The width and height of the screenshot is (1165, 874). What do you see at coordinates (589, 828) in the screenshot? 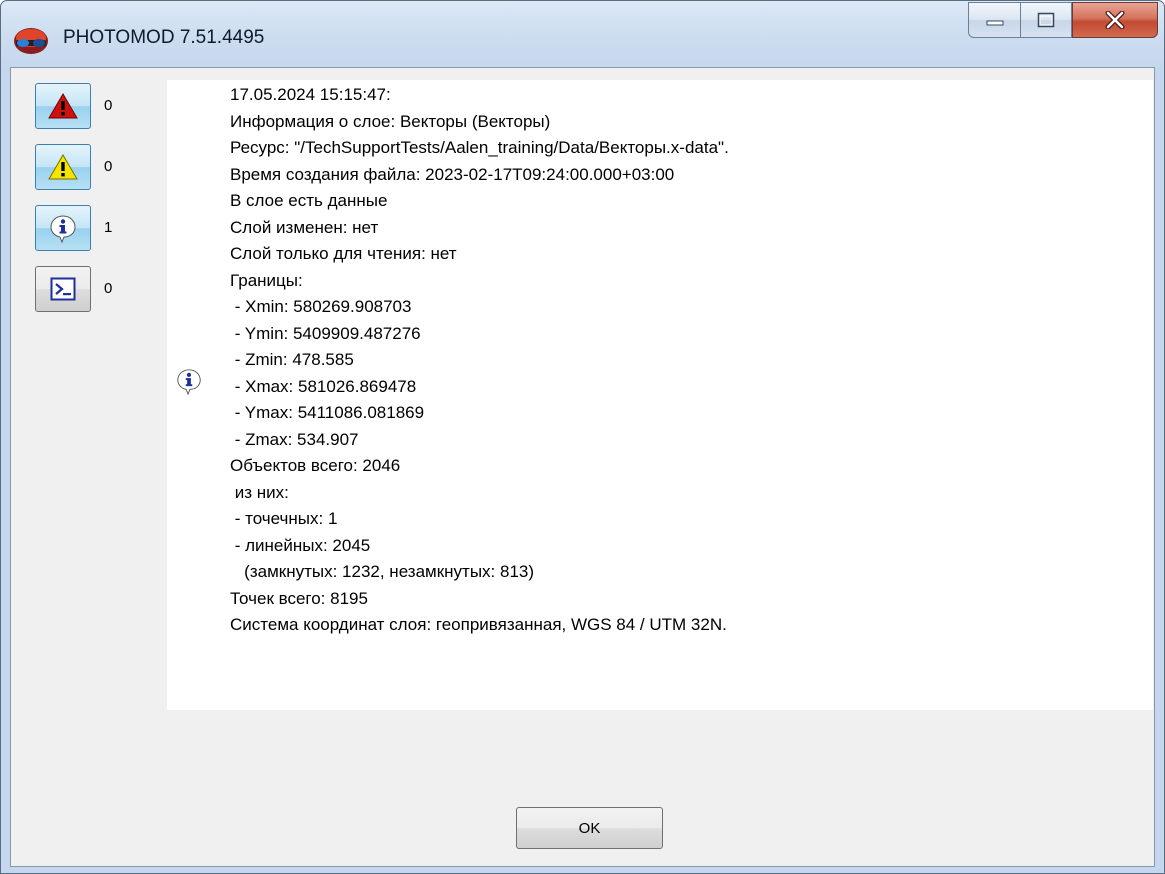
I see `ok-button: OK` at bounding box center [589, 828].